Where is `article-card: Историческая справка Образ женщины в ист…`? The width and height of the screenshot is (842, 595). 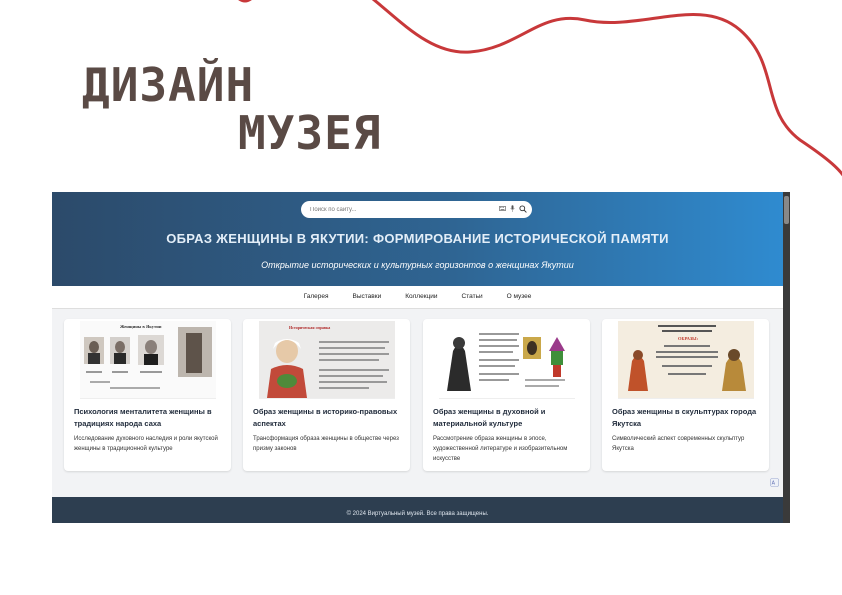
article-card: Историческая справка Образ женщины в ист… is located at coordinates (326, 395).